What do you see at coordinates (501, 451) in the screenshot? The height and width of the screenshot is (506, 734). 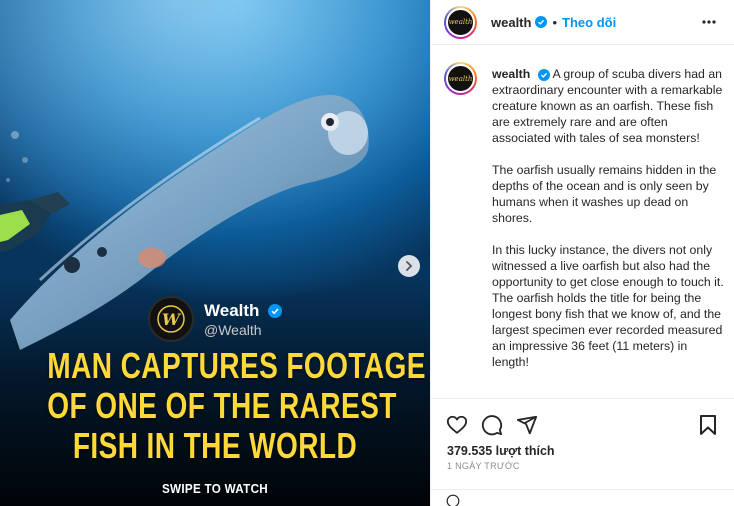 I see `likes-count: 379.535 lượt thích` at bounding box center [501, 451].